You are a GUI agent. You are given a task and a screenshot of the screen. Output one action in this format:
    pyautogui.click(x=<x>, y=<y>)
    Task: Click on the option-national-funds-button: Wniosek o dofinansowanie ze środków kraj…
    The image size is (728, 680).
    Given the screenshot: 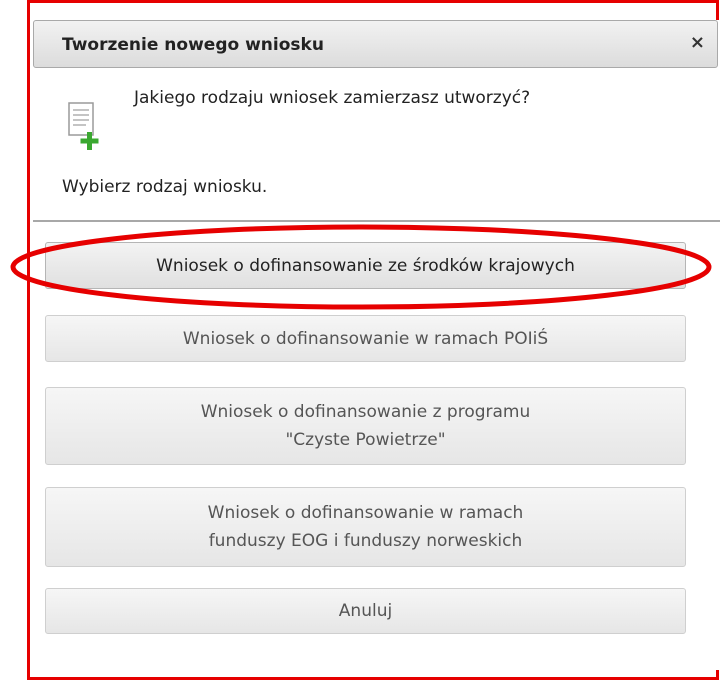 What is the action you would take?
    pyautogui.click(x=365, y=265)
    